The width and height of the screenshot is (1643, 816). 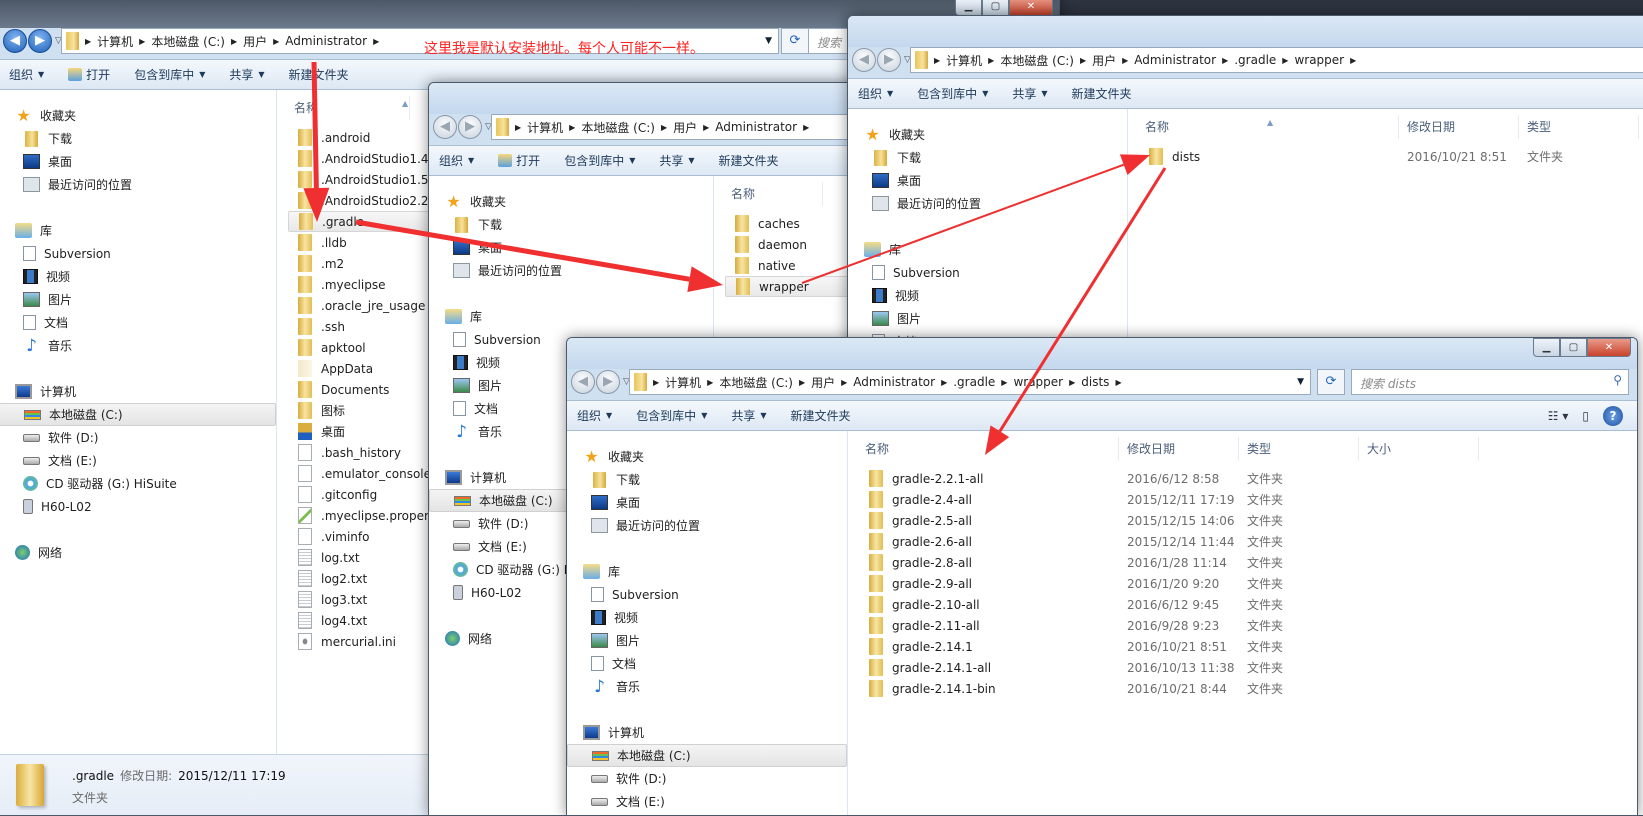 What do you see at coordinates (1248, 541) in the screenshot?
I see `file-row: gradle-2.6-all 2015/12/14 11:44 文件夹` at bounding box center [1248, 541].